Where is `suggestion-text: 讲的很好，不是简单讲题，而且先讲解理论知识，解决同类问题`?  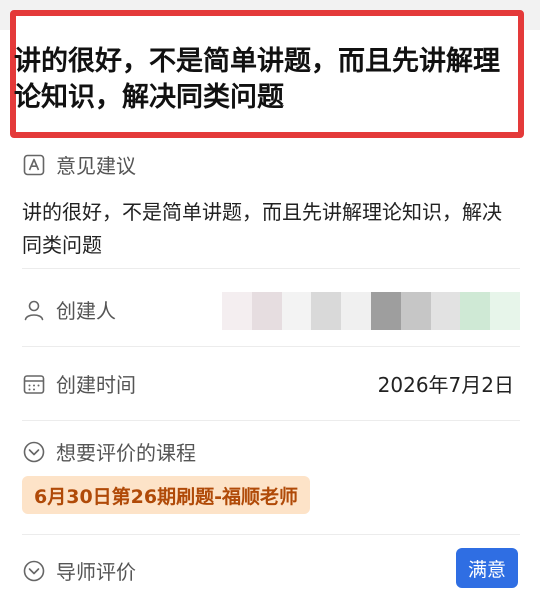
suggestion-text: 讲的很好，不是简单讲题，而且先讲解理论知识，解决同类问题 is located at coordinates (262, 228).